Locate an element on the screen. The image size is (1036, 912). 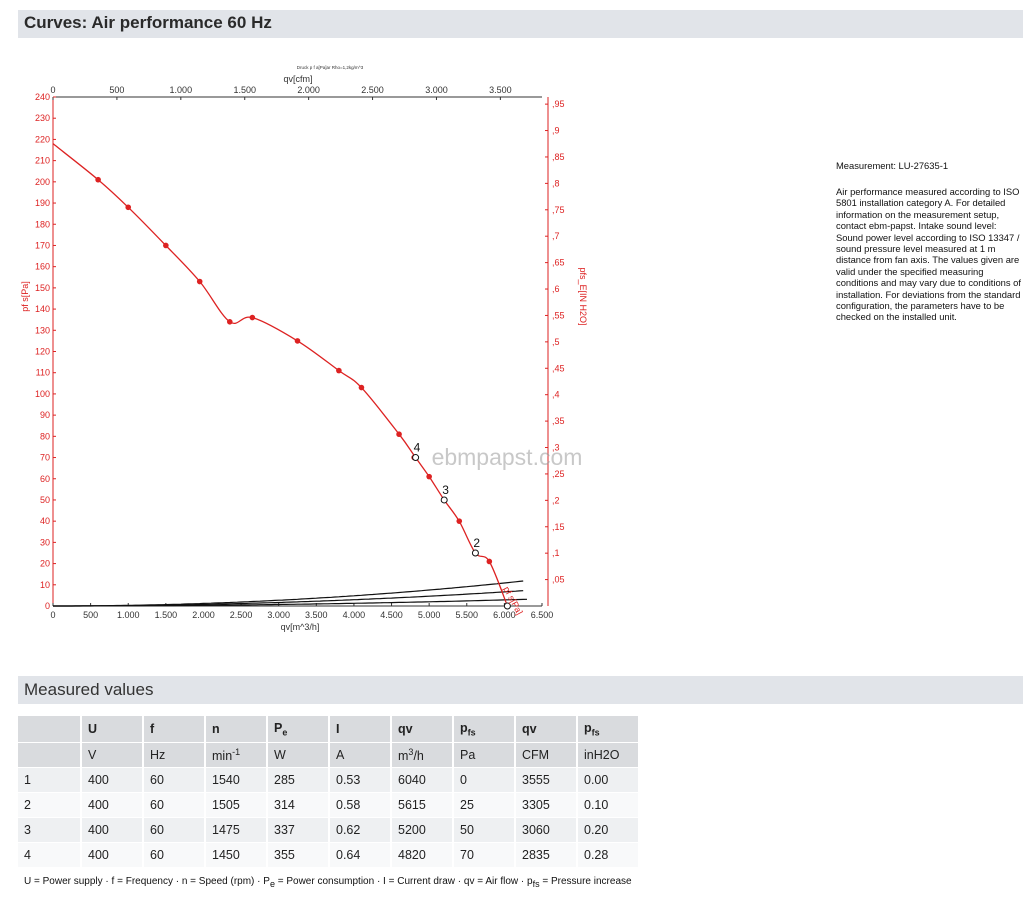
unit-cell: m3/h is located at coordinates (422, 755).